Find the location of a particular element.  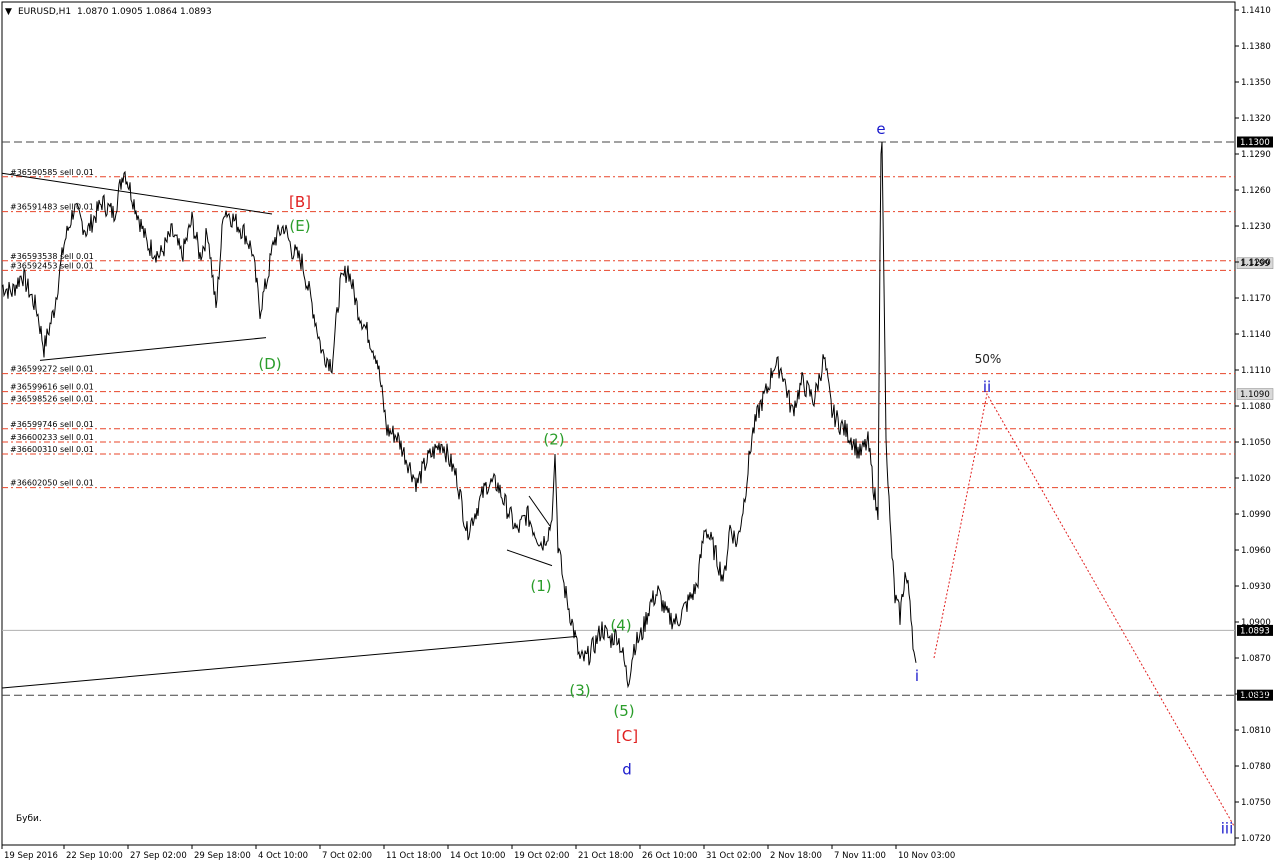

x-tick-label: 4 Oct 10:00 is located at coordinates (283, 856).